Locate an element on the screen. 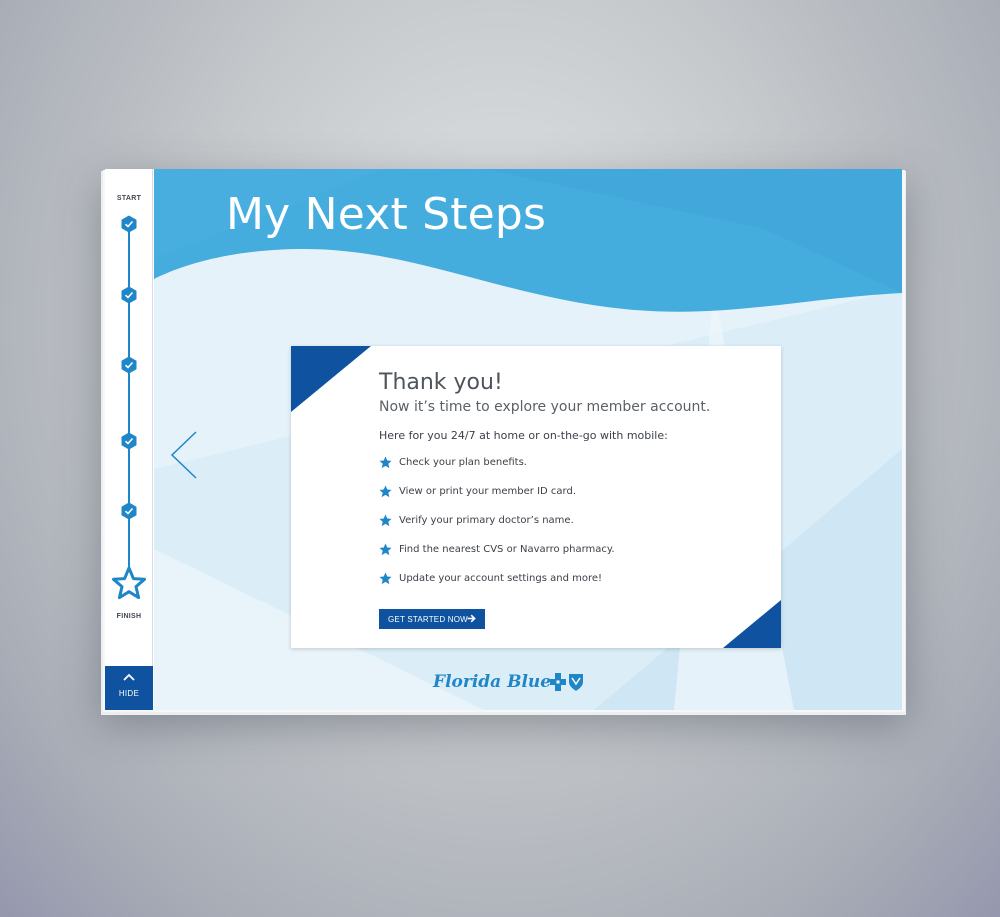  progress-sidebar: START FINISH HIDE is located at coordinates (129, 439).